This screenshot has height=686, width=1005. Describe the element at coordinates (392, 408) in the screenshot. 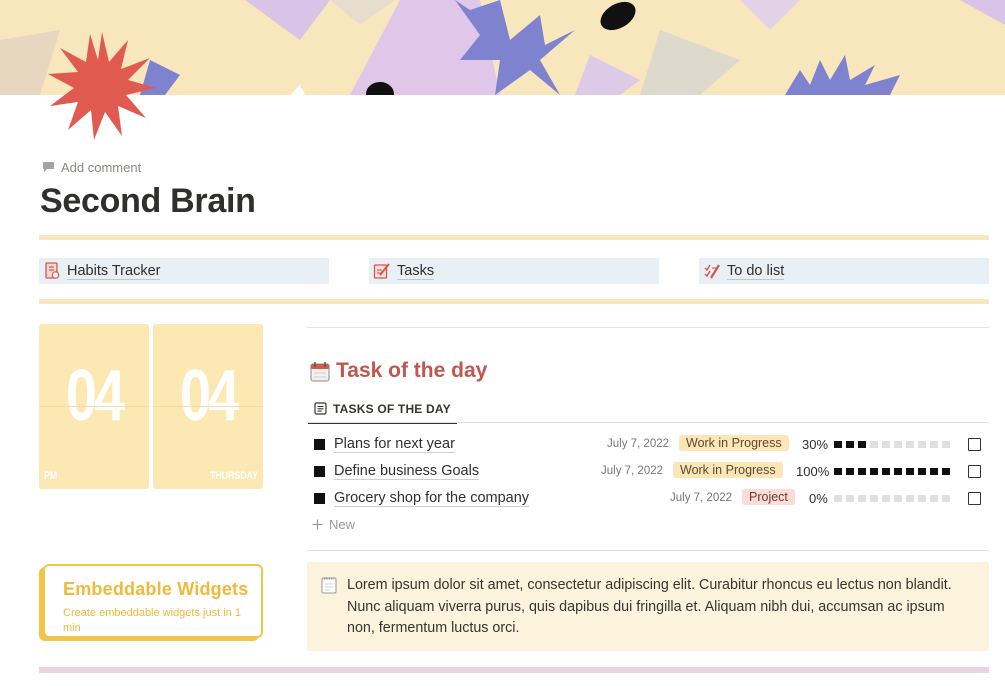

I see `tab-label: TASKS OF THE DAY` at that location.